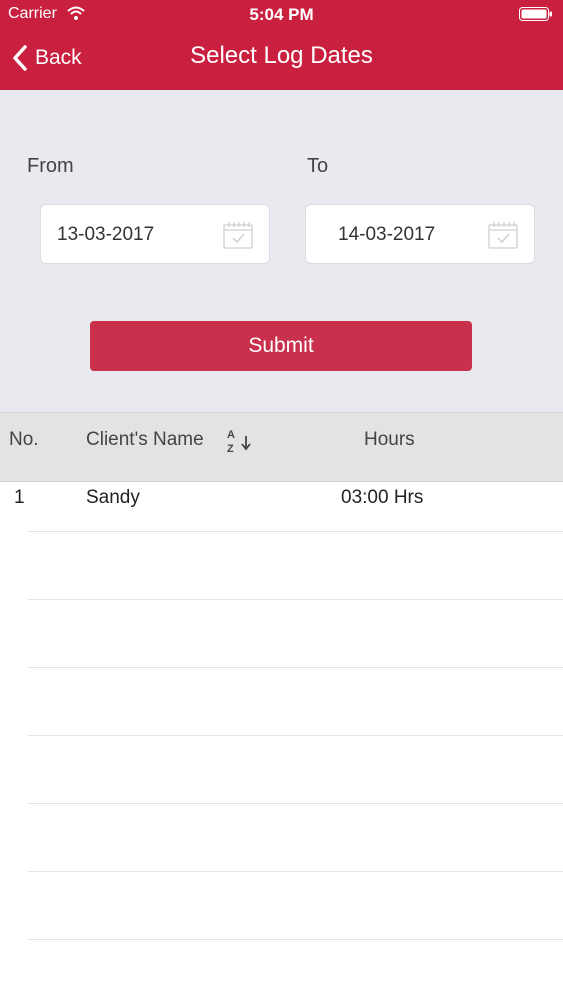 The image size is (563, 1000). Describe the element at coordinates (281, 55) in the screenshot. I see `page-title: Select Log Dates` at that location.